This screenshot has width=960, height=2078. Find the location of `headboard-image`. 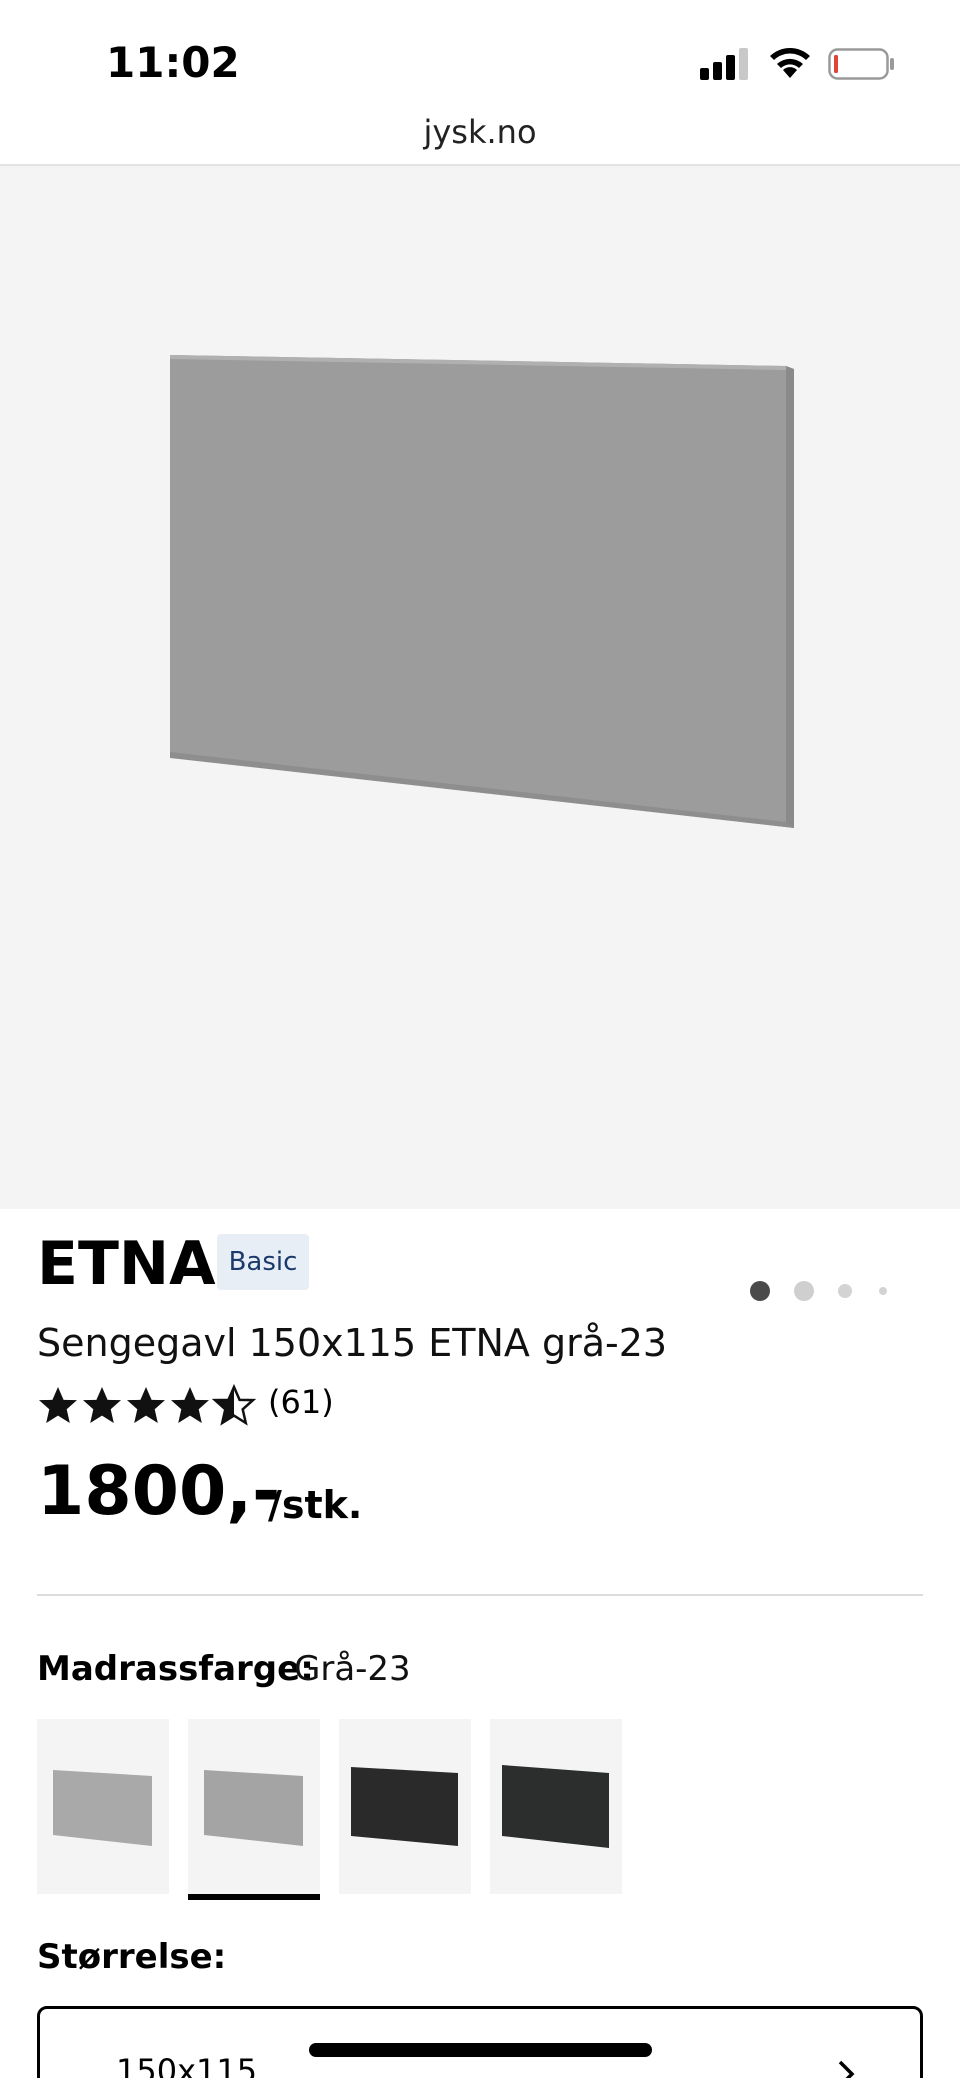

headboard-image is located at coordinates (482, 591).